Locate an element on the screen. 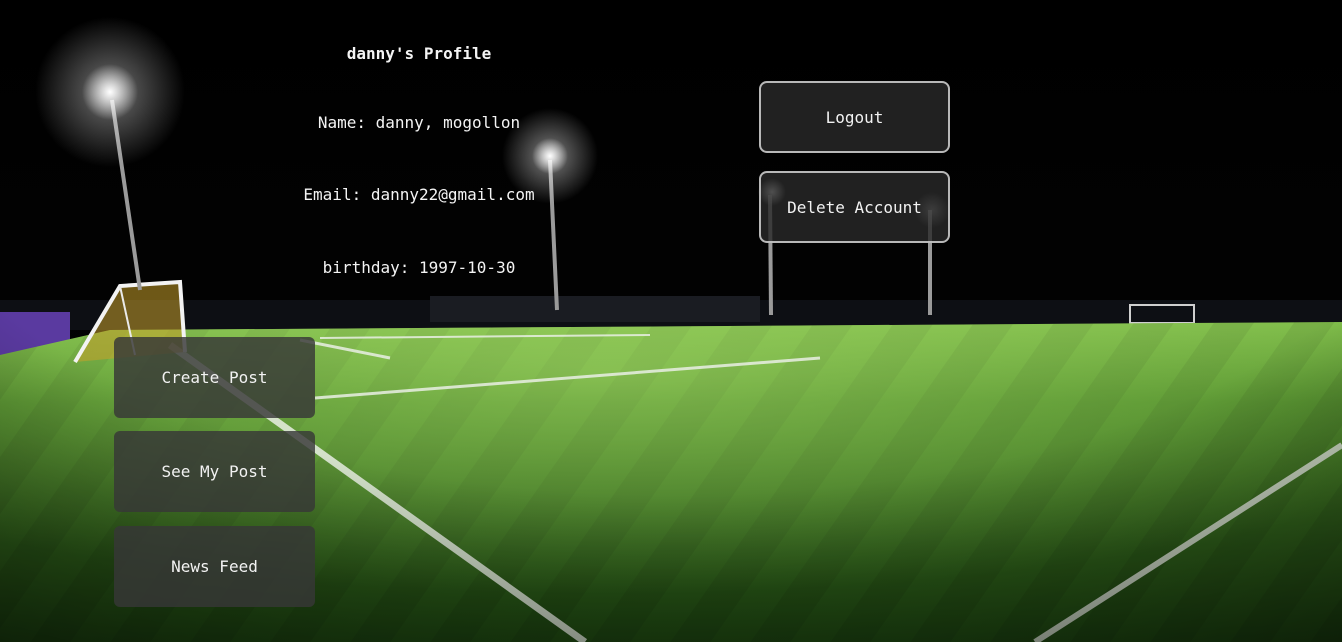  profile-email: Email: danny22@gmail.com is located at coordinates (419, 194).